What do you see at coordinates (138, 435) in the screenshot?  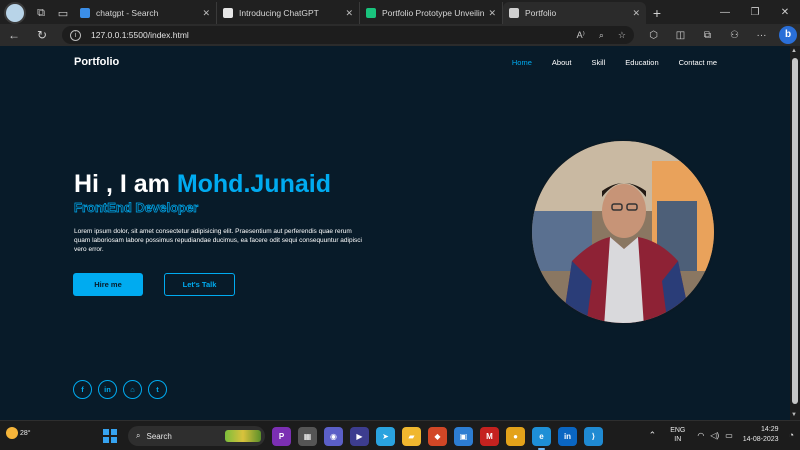 I see `search-icon: ⌕` at bounding box center [138, 435].